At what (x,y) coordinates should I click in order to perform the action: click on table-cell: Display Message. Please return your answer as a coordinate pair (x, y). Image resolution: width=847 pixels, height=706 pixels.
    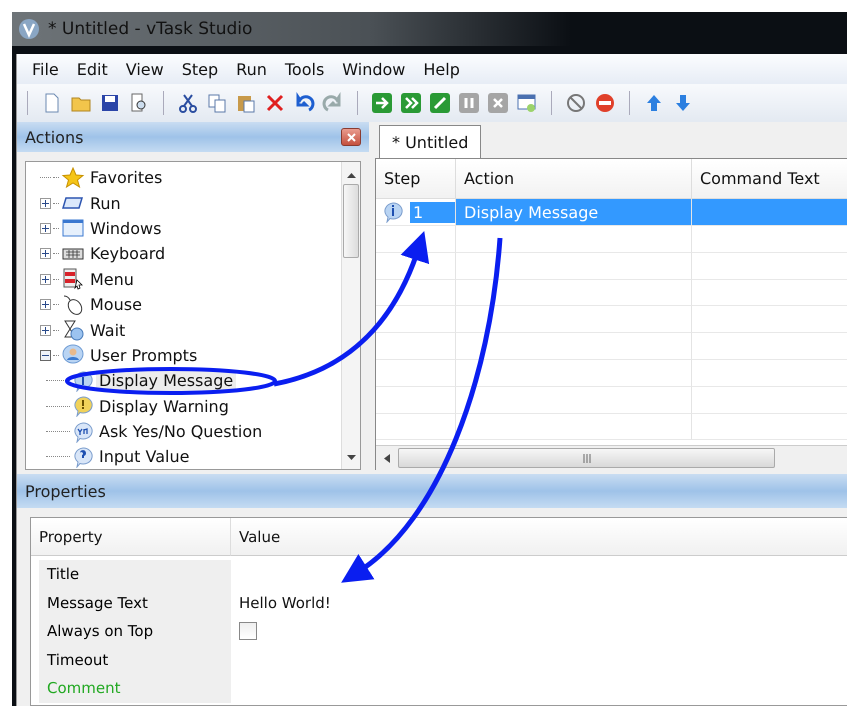
    Looking at the image, I should click on (574, 212).